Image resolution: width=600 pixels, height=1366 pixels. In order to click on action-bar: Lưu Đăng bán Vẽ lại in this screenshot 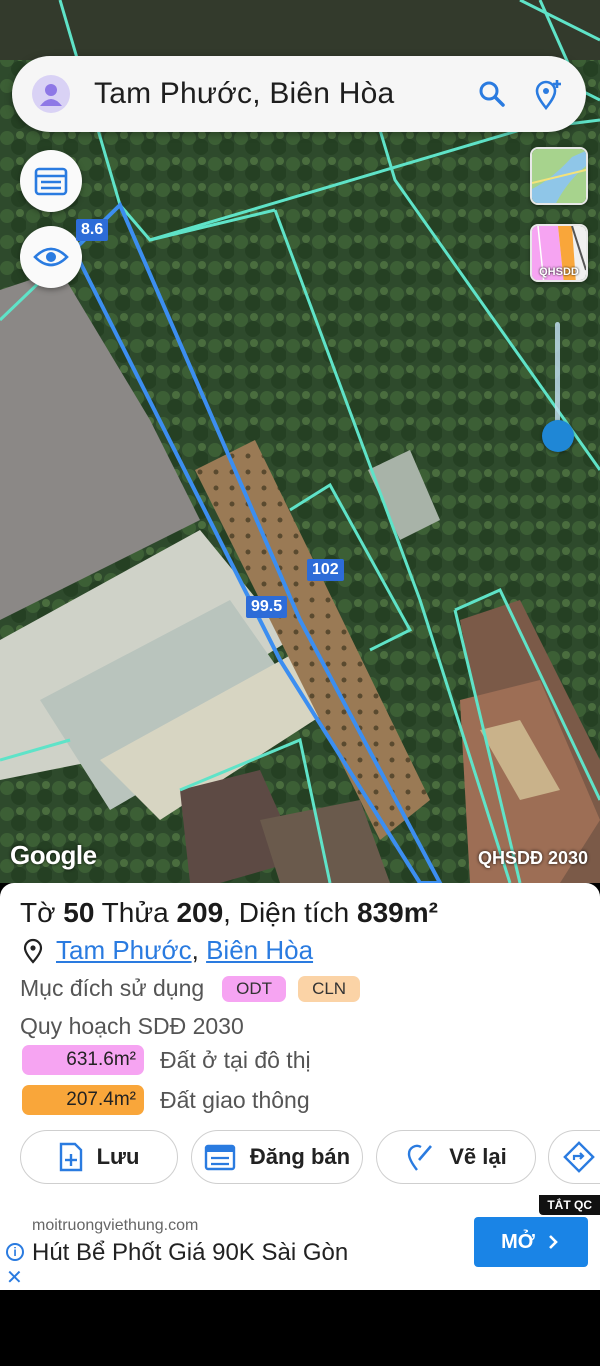, I will do `click(300, 1158)`.